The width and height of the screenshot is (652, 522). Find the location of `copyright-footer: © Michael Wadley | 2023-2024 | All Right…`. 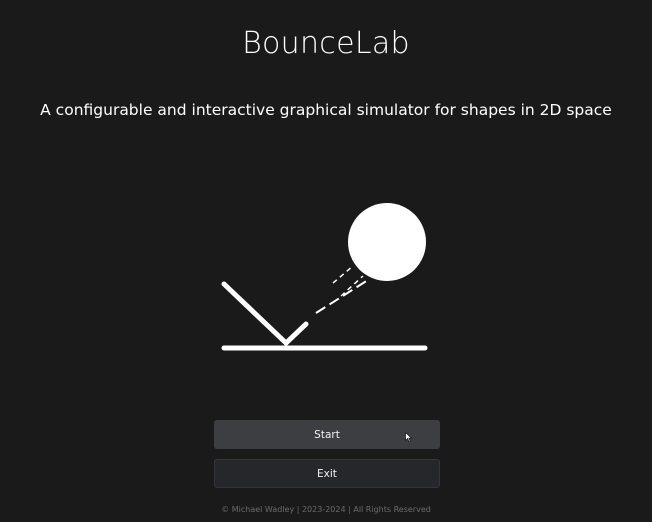

copyright-footer: © Michael Wadley | 2023-2024 | All Right… is located at coordinates (326, 509).